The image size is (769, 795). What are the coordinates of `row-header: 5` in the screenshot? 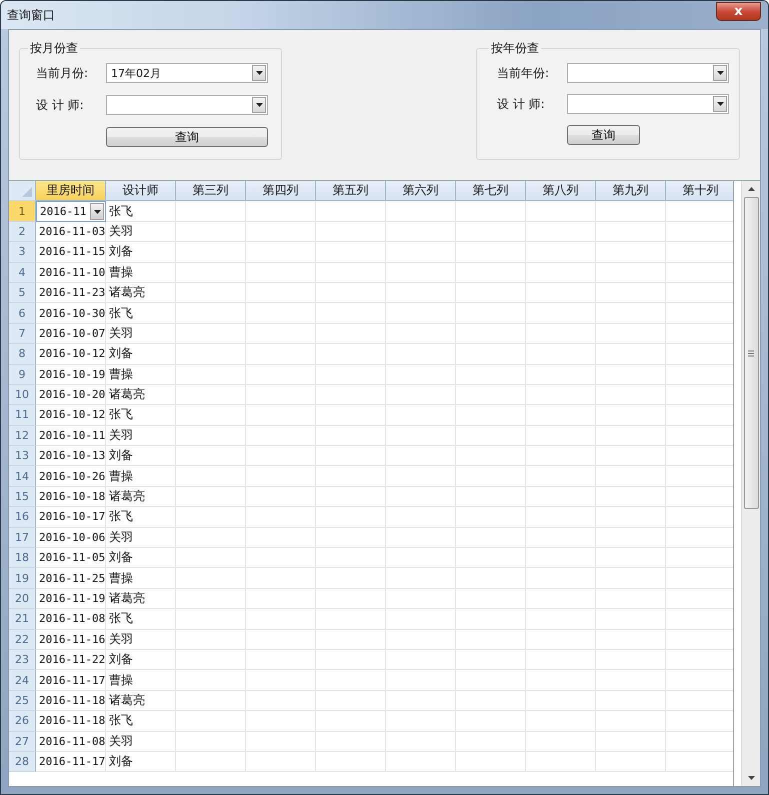 It's located at (22, 293).